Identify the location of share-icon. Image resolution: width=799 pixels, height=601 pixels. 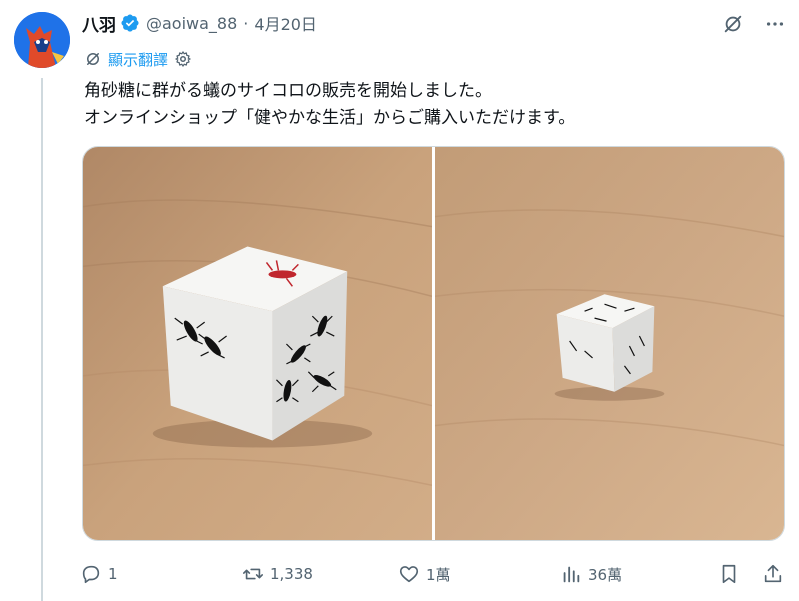
(773, 573).